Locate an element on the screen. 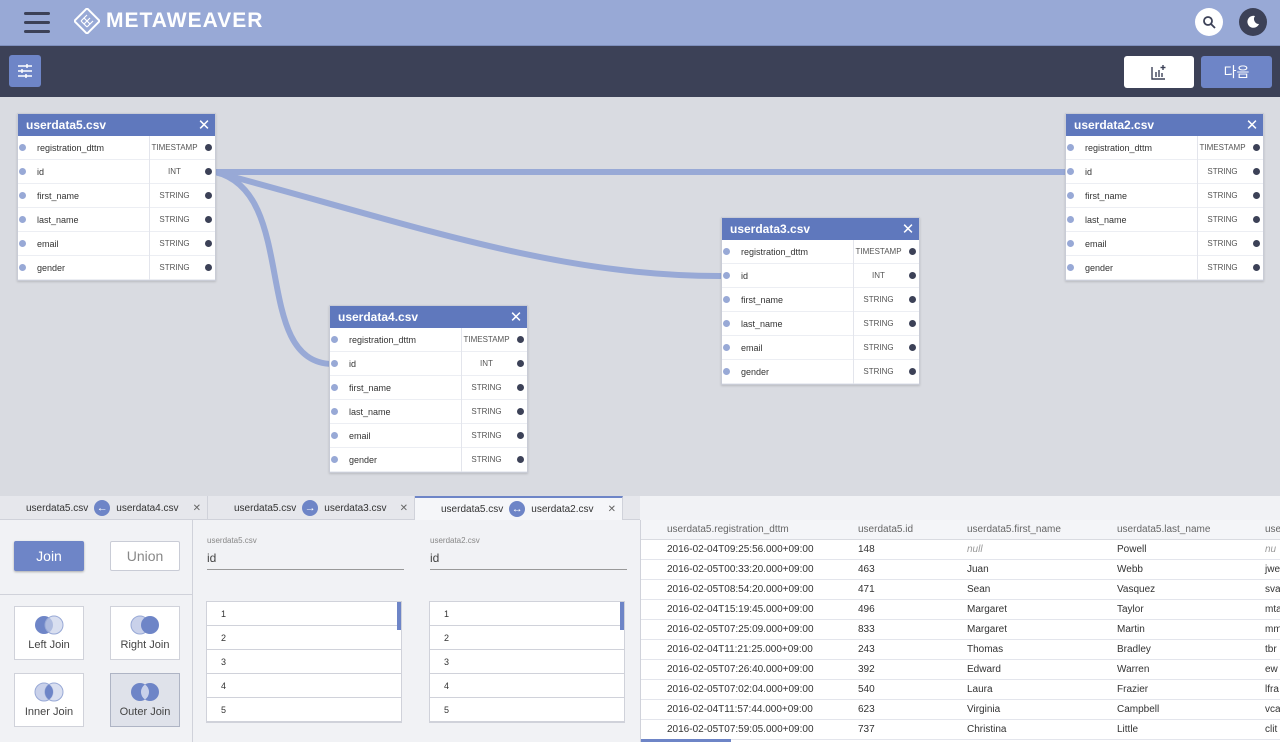 The height and width of the screenshot is (742, 1280). dark-mode-icon is located at coordinates (1253, 22).